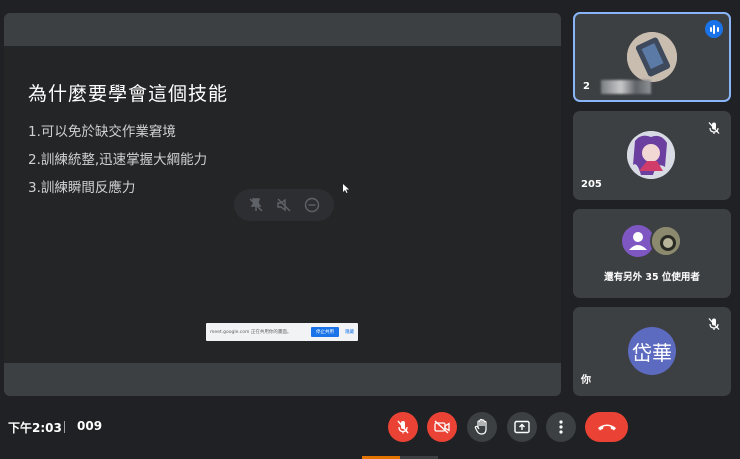  I want to click on screen-share-banner: meet.google.com 正在共用你的畫面。 停止共用 隱藏, so click(282, 332).